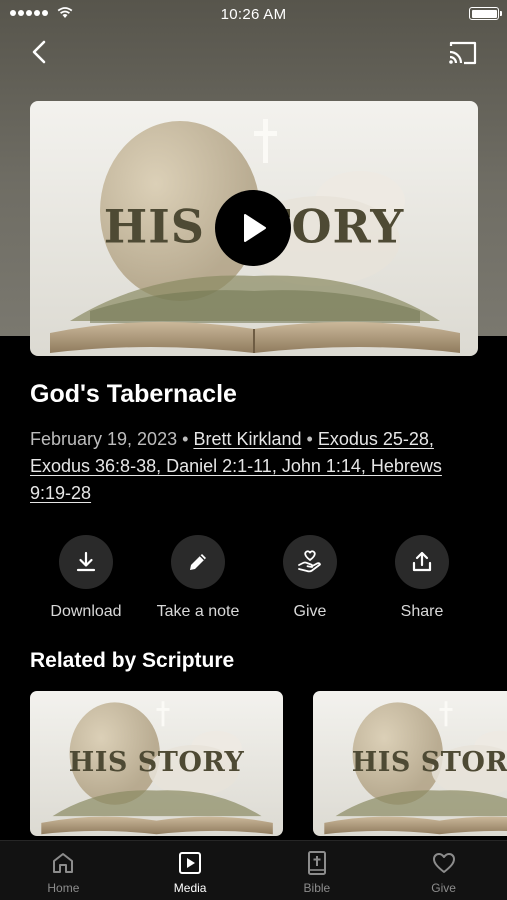  I want to click on give-label: Give, so click(310, 611).